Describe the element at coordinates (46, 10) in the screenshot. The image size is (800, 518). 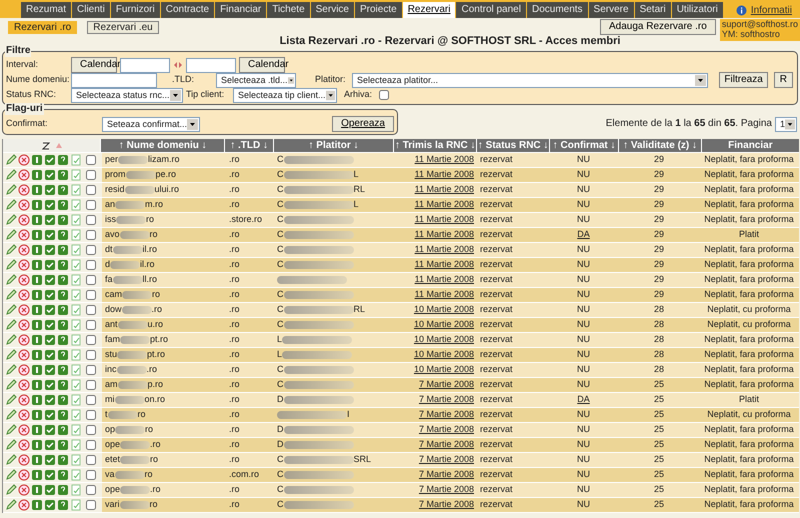
I see `menu-tab: Rezumat` at that location.